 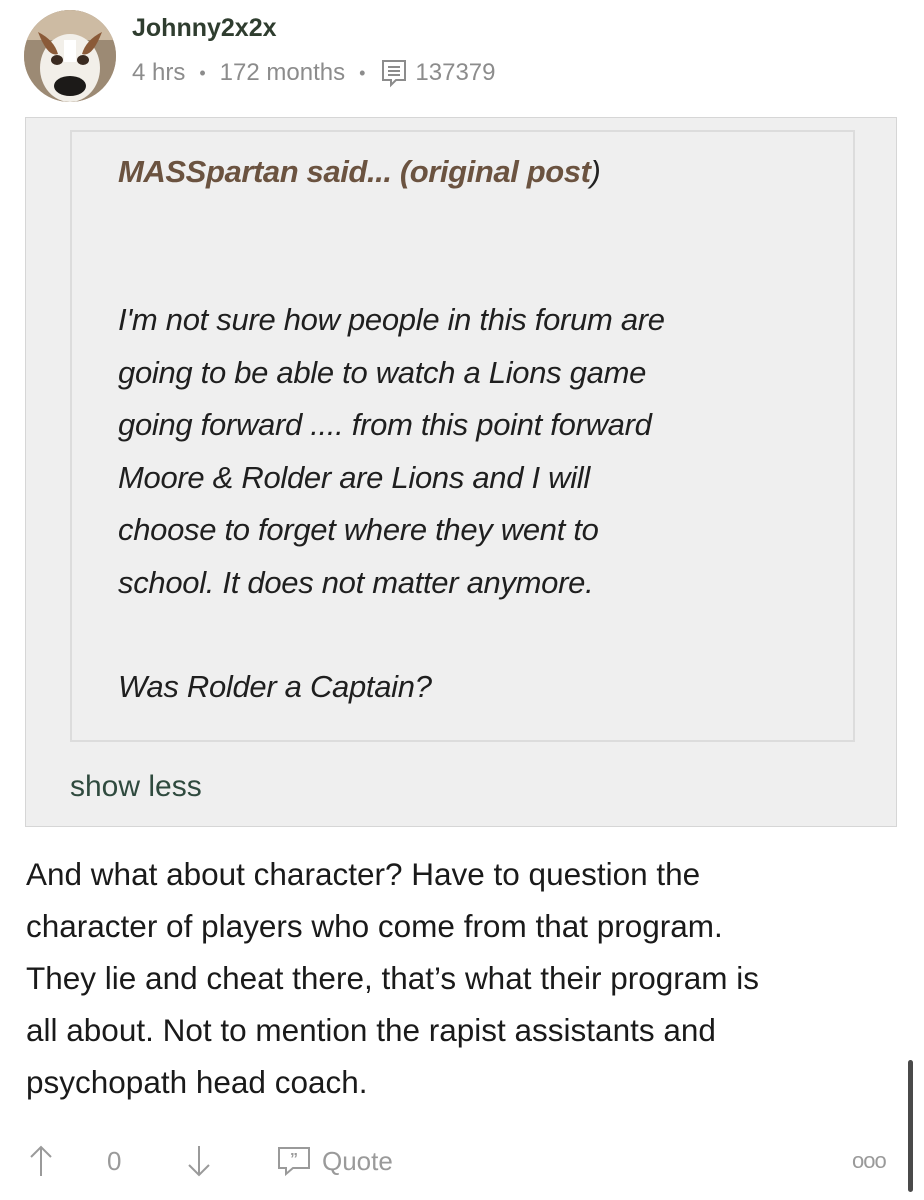 What do you see at coordinates (910, 1126) in the screenshot?
I see `scrollbar` at bounding box center [910, 1126].